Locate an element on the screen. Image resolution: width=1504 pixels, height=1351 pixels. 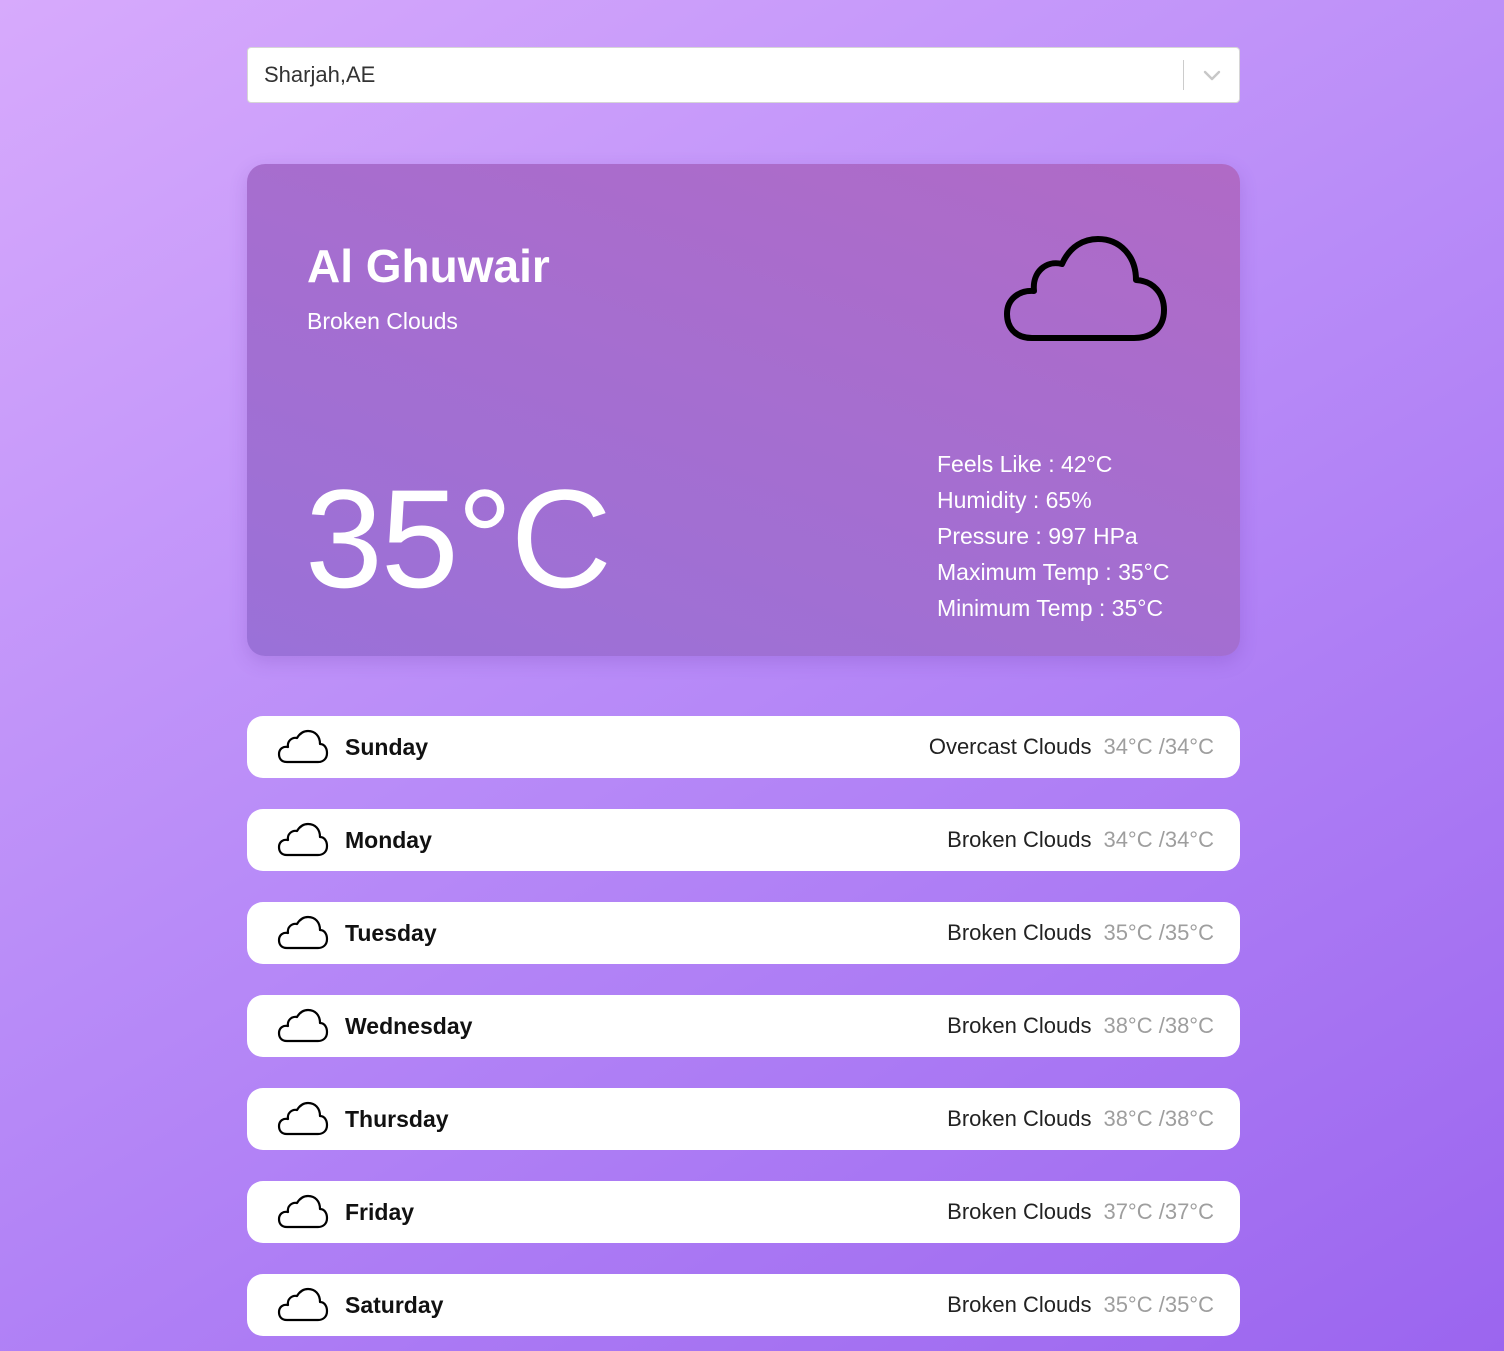
forecast-row-sunday: Sunday Overcast Clouds 34°C /34°C is located at coordinates (743, 747).